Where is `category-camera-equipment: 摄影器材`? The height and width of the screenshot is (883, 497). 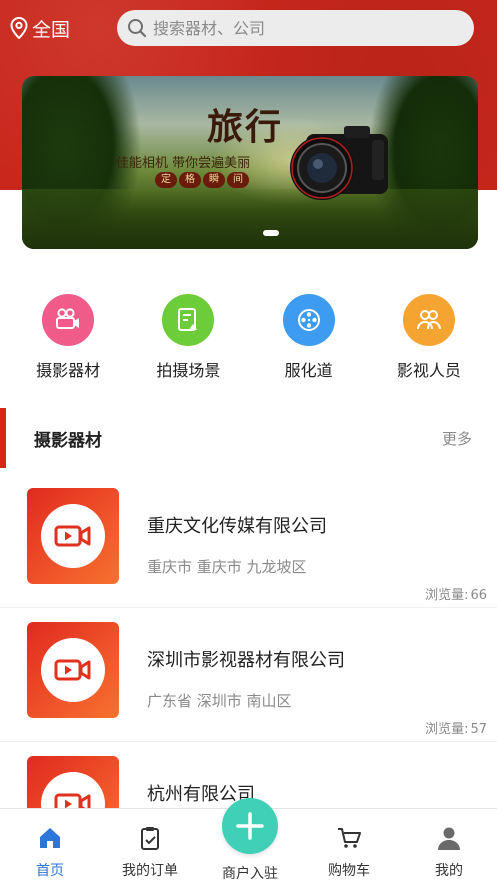 category-camera-equipment: 摄影器材 is located at coordinates (68, 337).